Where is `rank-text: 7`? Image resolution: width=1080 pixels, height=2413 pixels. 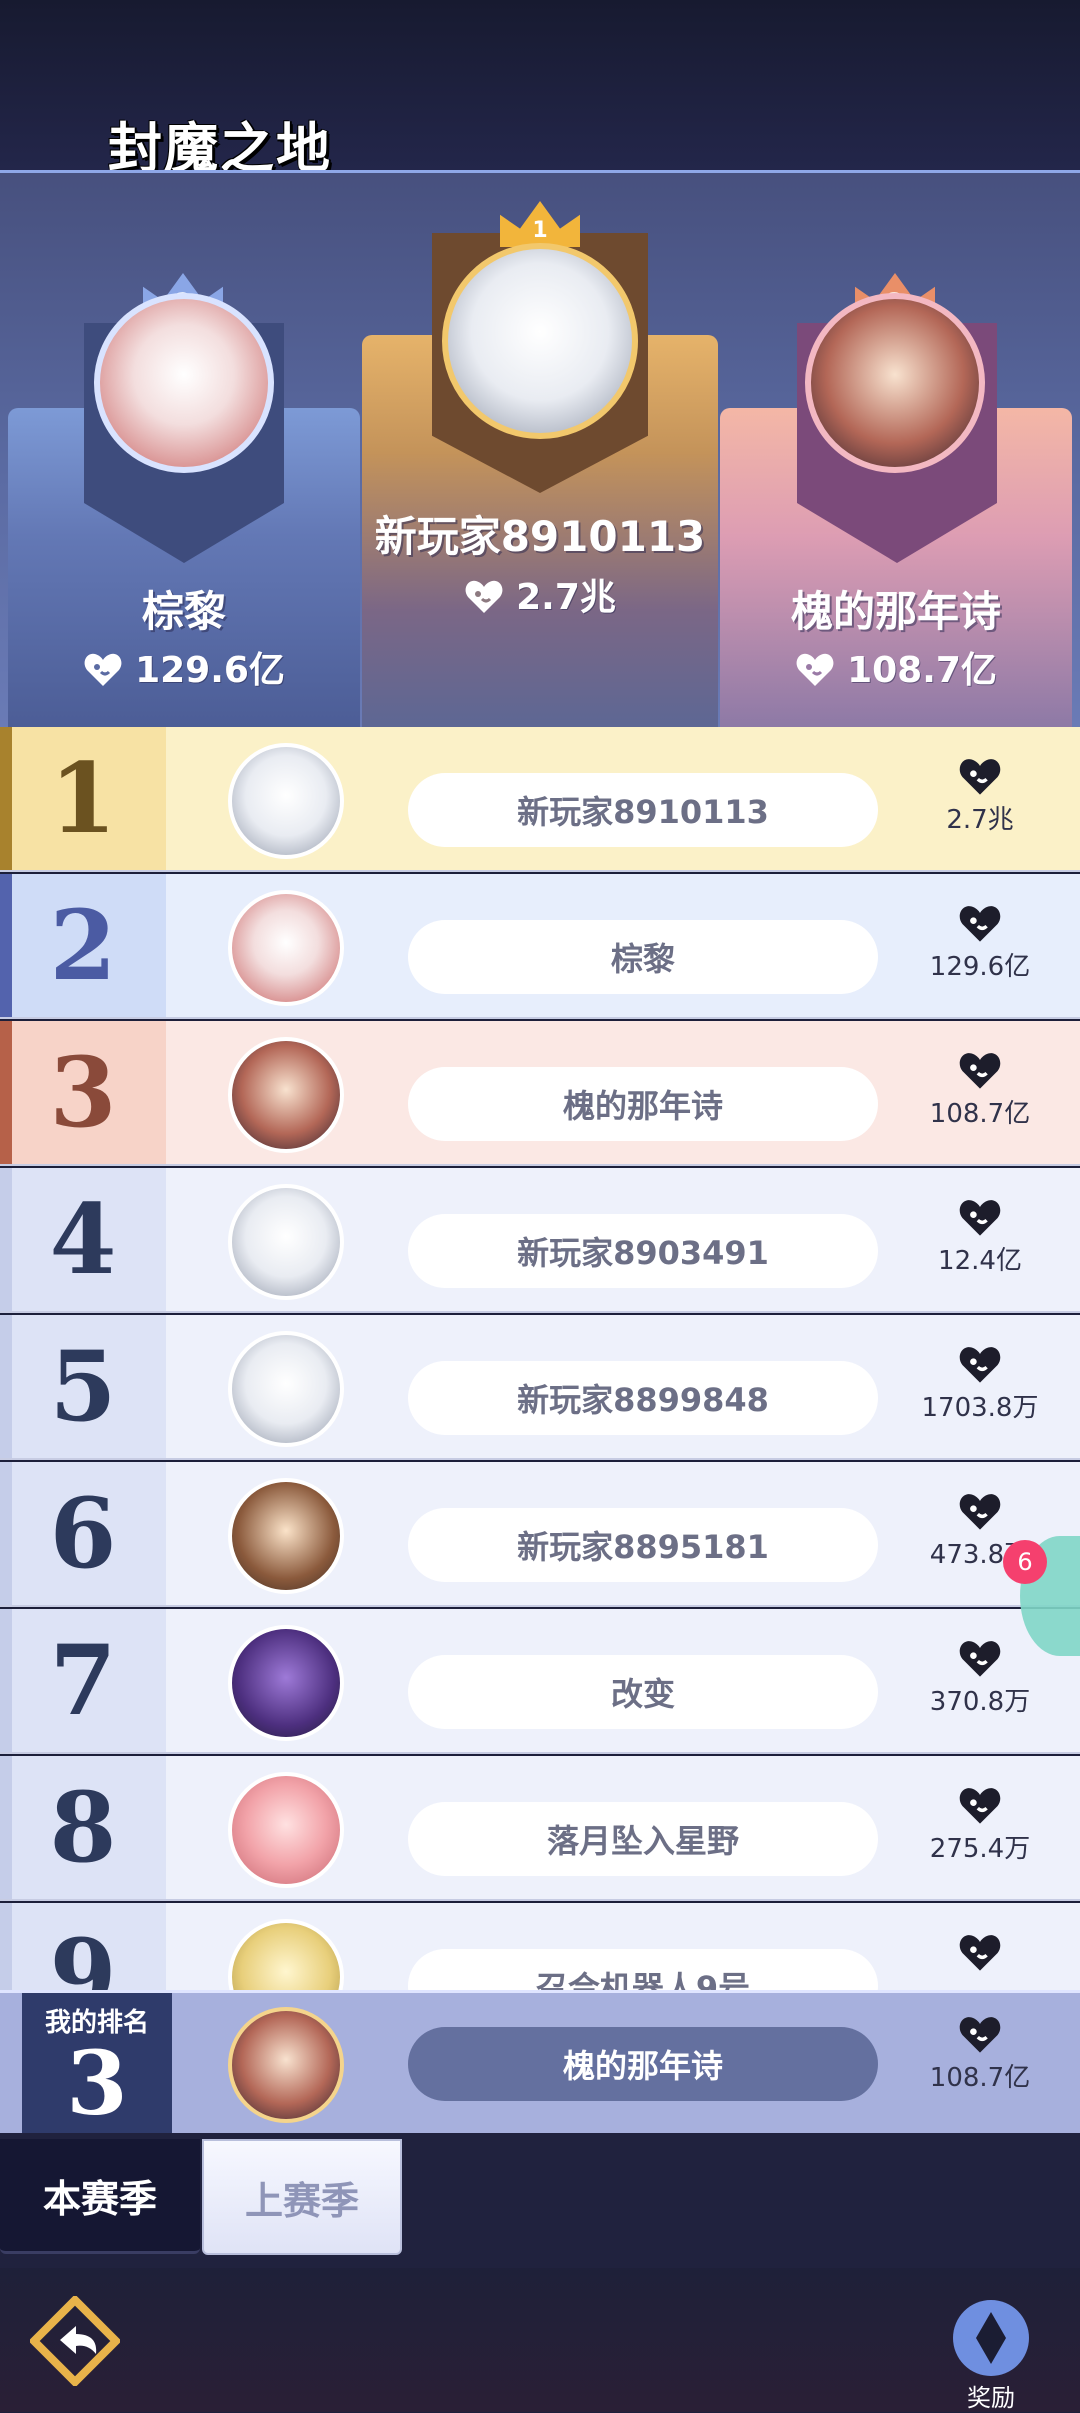 rank-text: 7 is located at coordinates (83, 1680).